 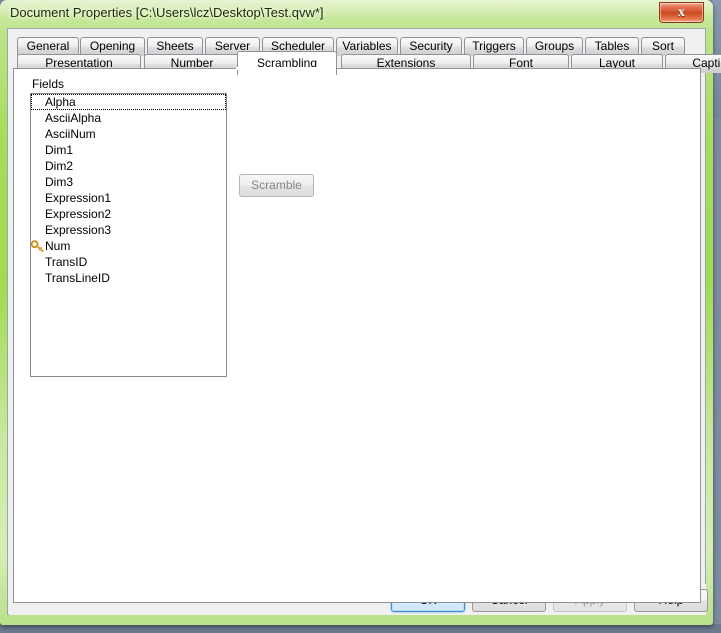 I want to click on field-list-item: AsciiNum, so click(x=128, y=134).